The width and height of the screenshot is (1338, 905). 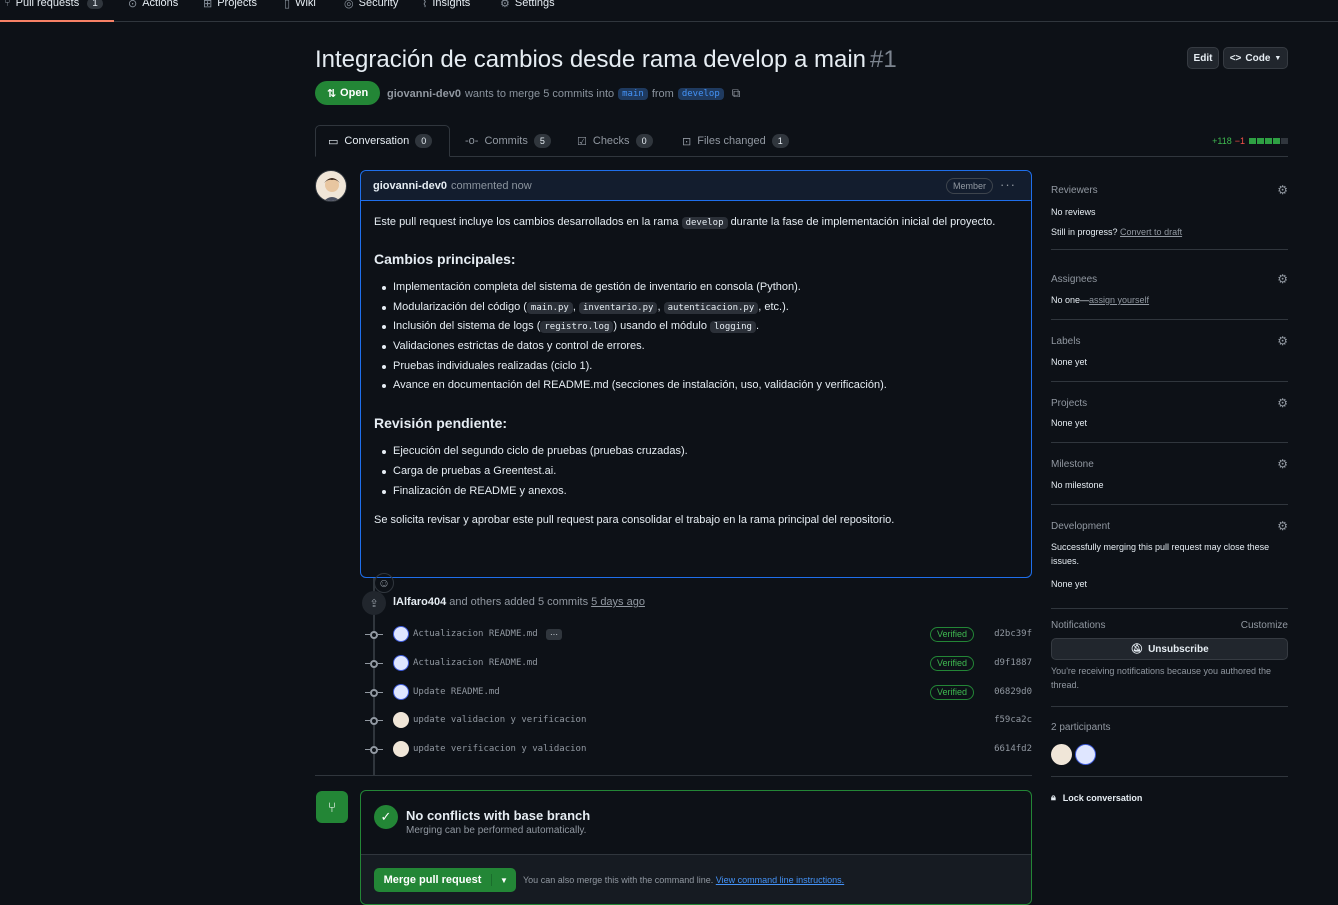 I want to click on smiley-icon: ☺, so click(x=384, y=583).